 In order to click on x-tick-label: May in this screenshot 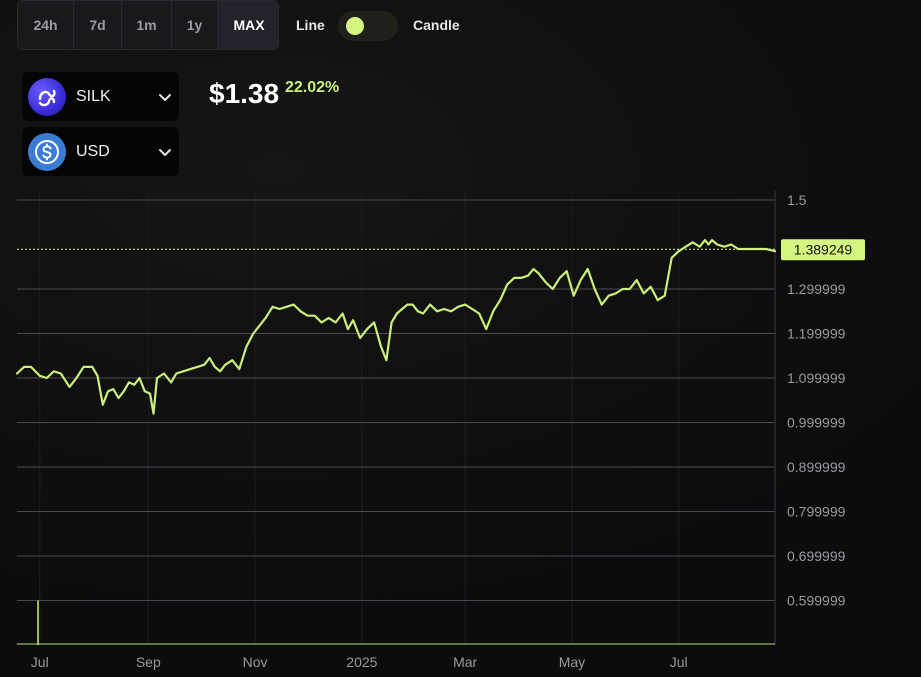, I will do `click(572, 662)`.